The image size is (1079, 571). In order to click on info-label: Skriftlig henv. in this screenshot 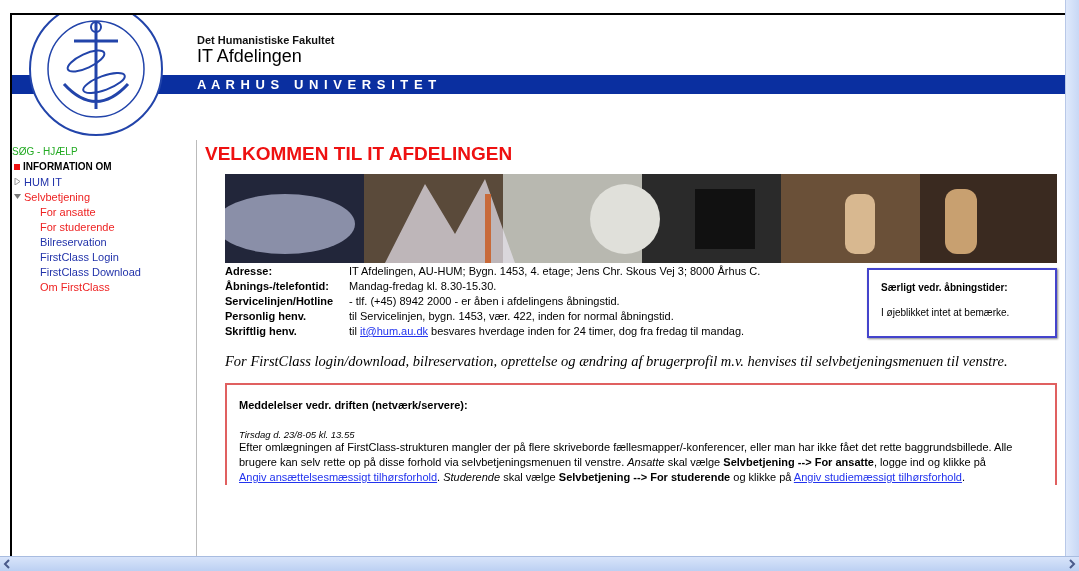, I will do `click(261, 331)`.